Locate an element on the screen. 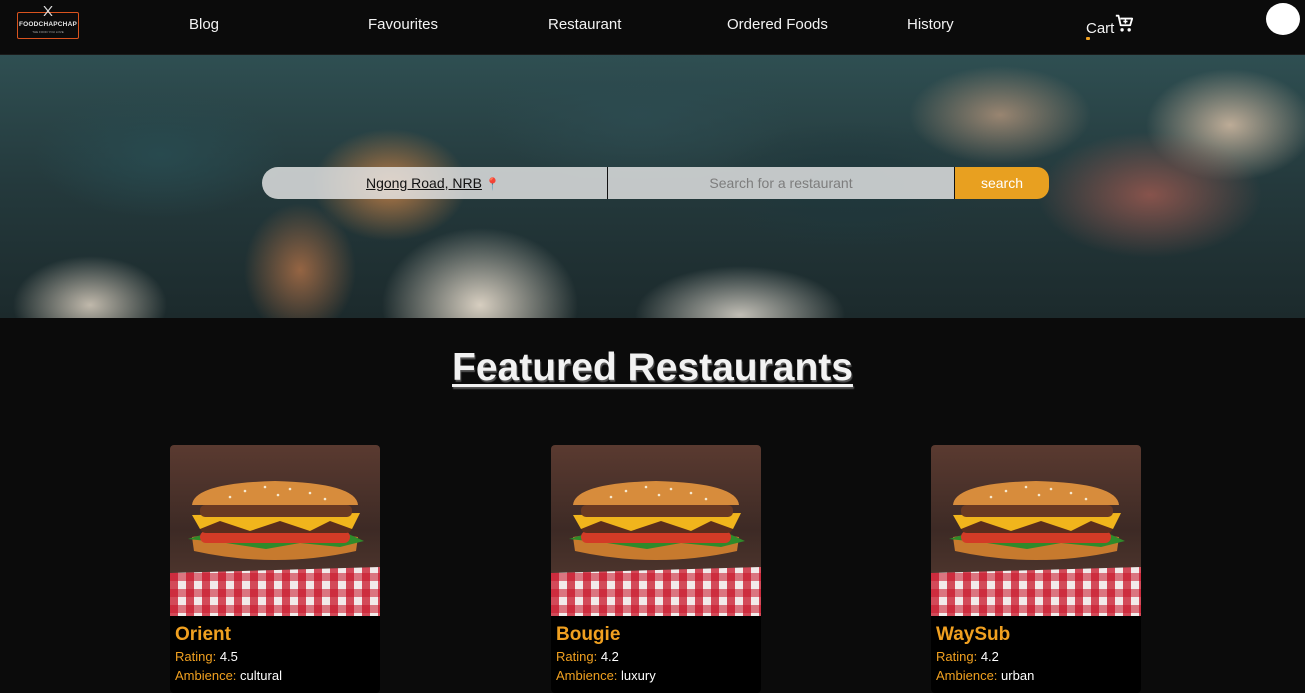  brand-logo: FOODCHAPCHAP THE FOOD YOU LOVE is located at coordinates (48, 22).